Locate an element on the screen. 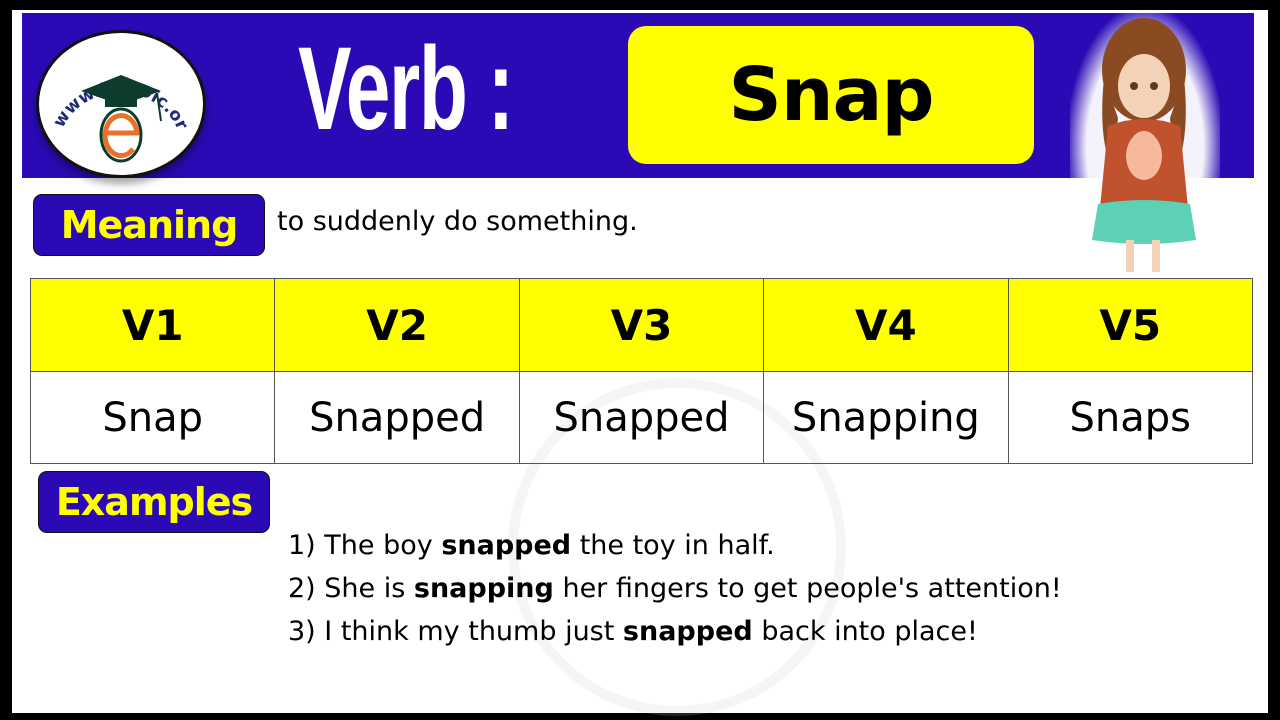  example-verb: snapping is located at coordinates (483, 588).